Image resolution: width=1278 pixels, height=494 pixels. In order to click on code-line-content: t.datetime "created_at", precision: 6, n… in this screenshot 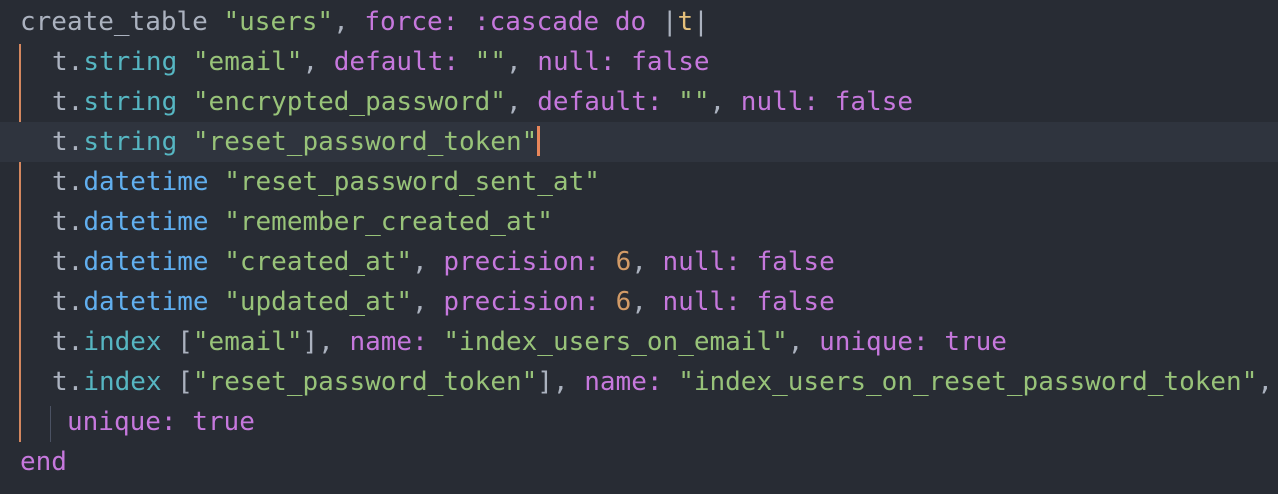, I will do `click(443, 262)`.